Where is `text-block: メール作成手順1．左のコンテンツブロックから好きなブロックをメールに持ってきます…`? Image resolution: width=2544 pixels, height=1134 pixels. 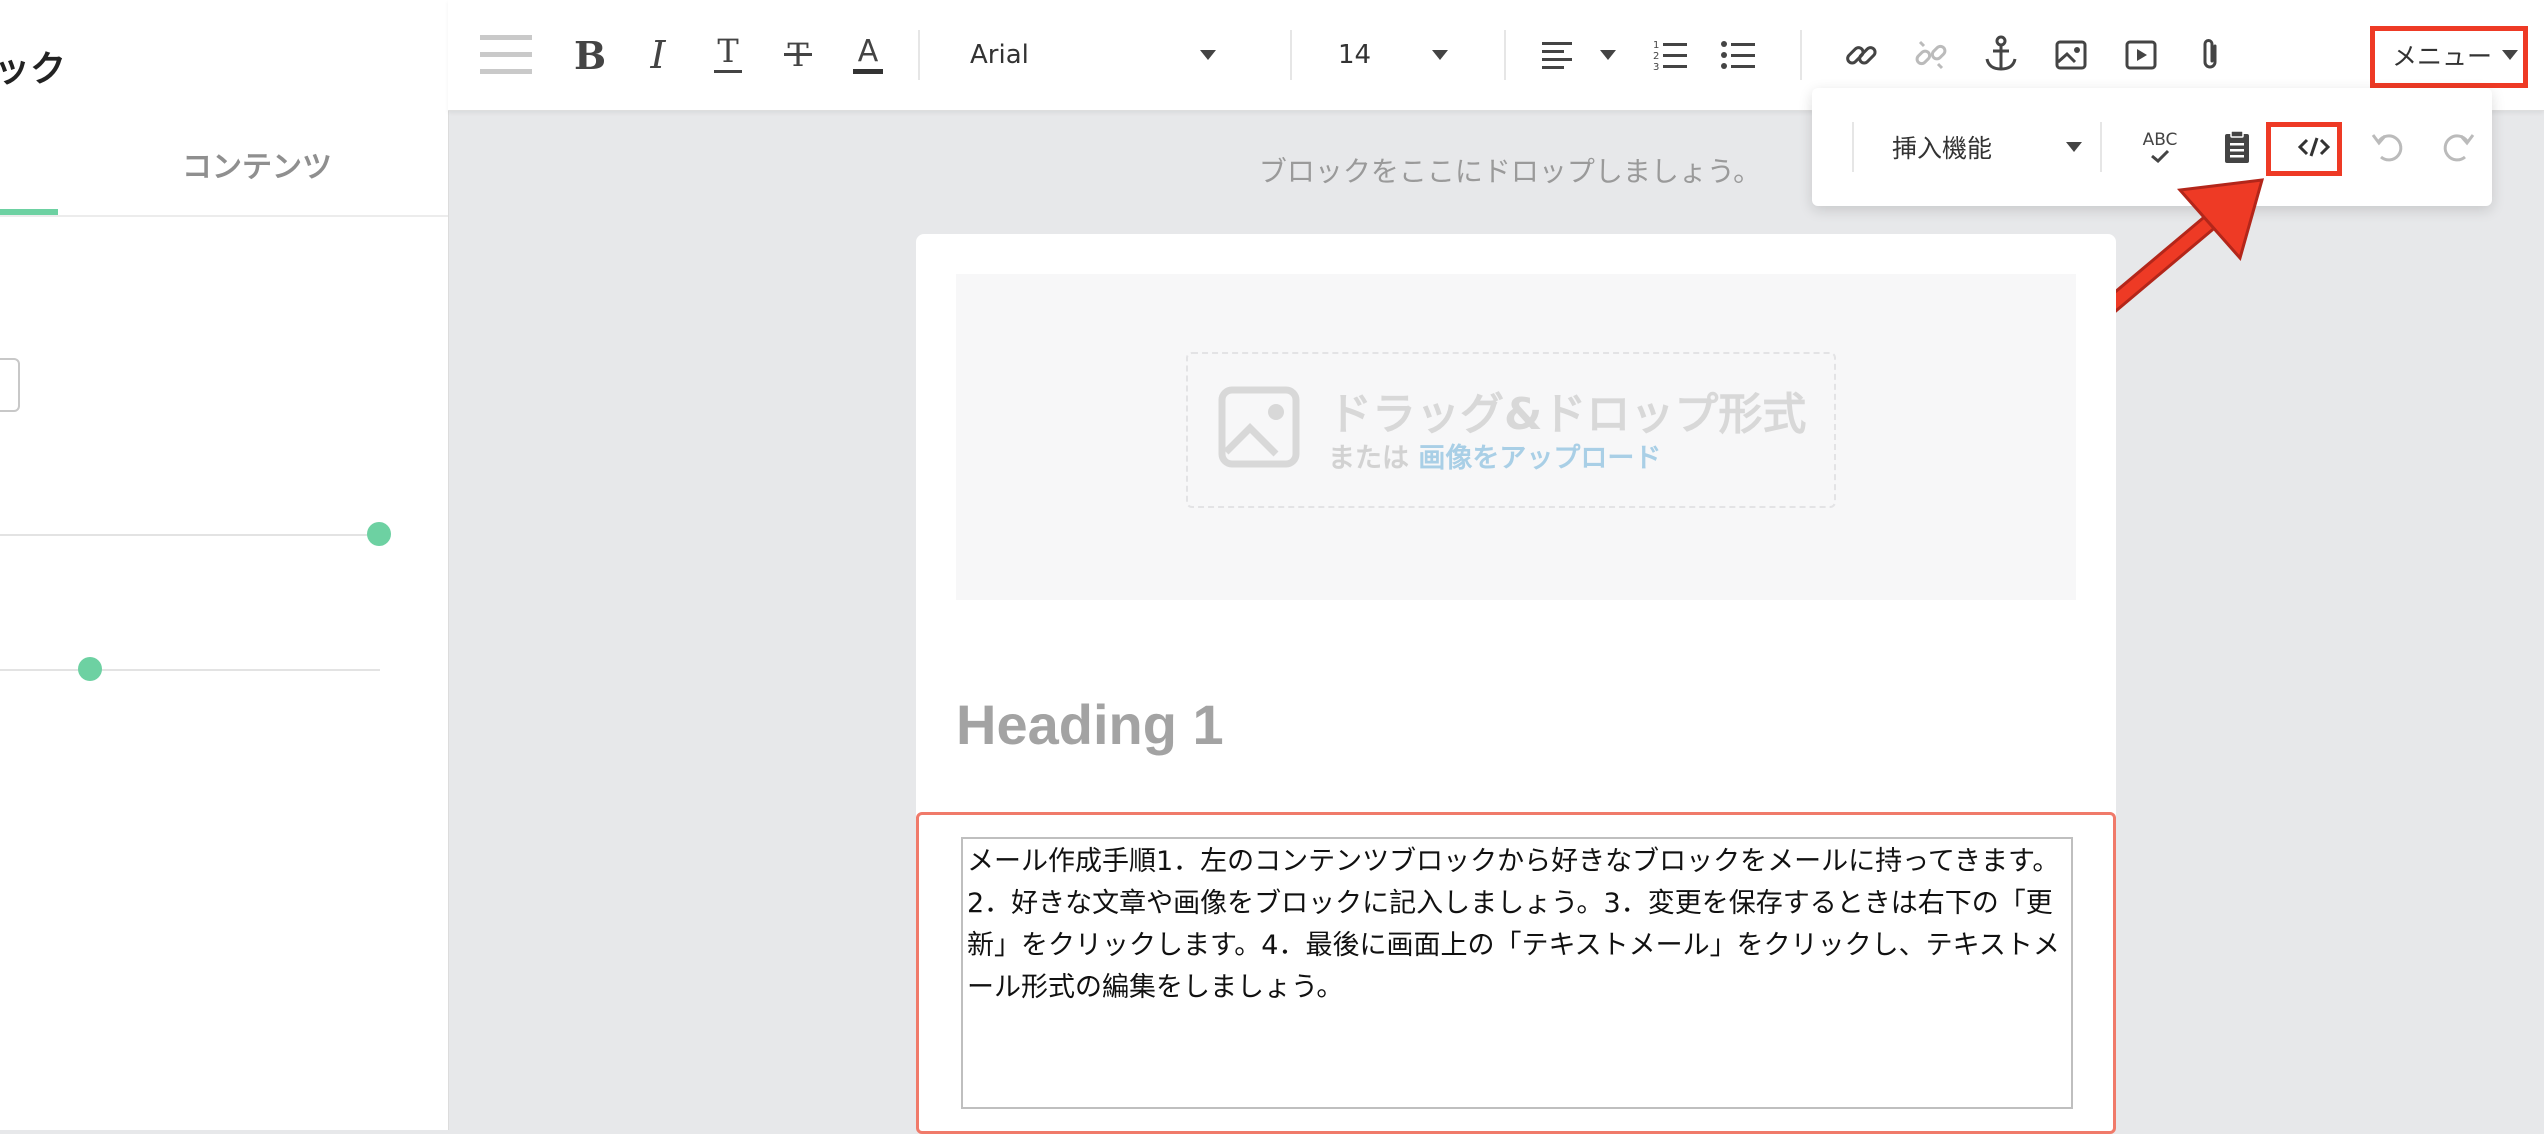
text-block: メール作成手順1．左のコンテンツブロックから好きなブロックをメールに持ってきます… is located at coordinates (1516, 973).